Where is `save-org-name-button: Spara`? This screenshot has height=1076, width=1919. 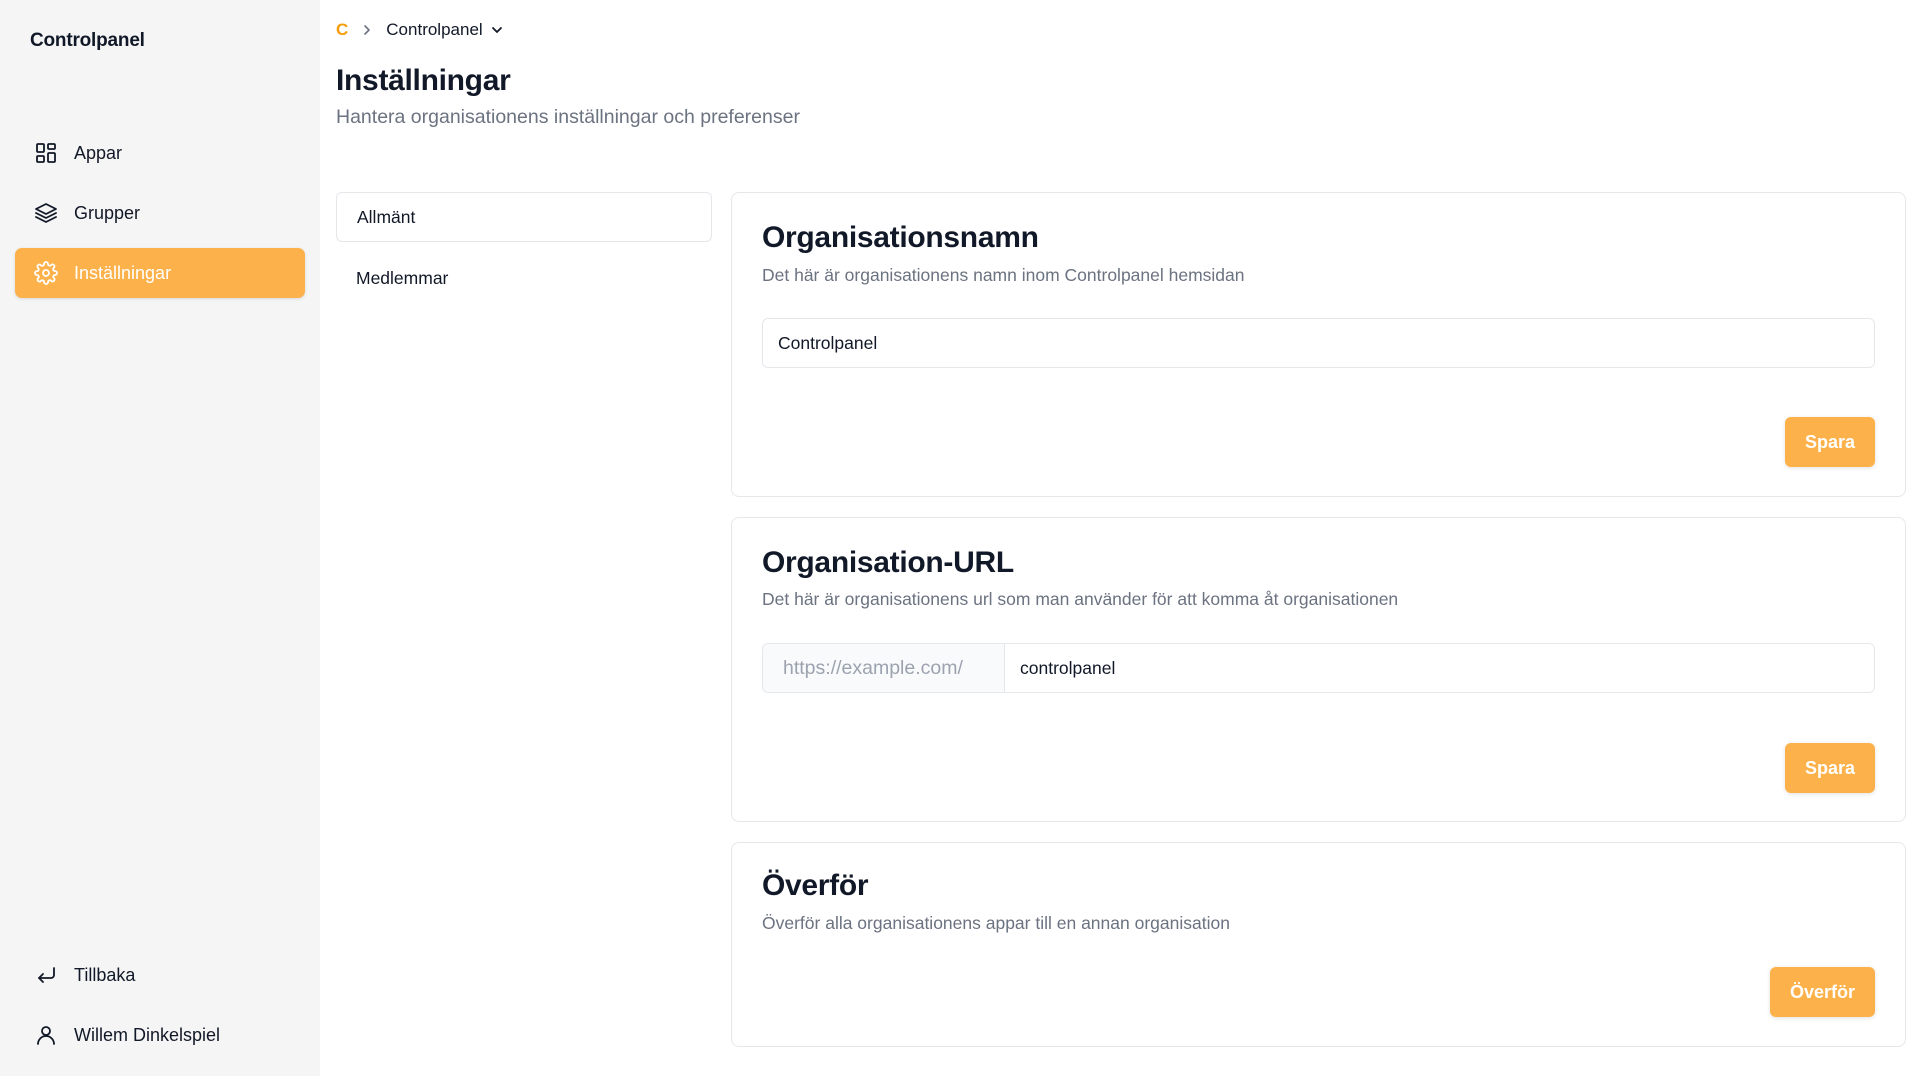 save-org-name-button: Spara is located at coordinates (1830, 442).